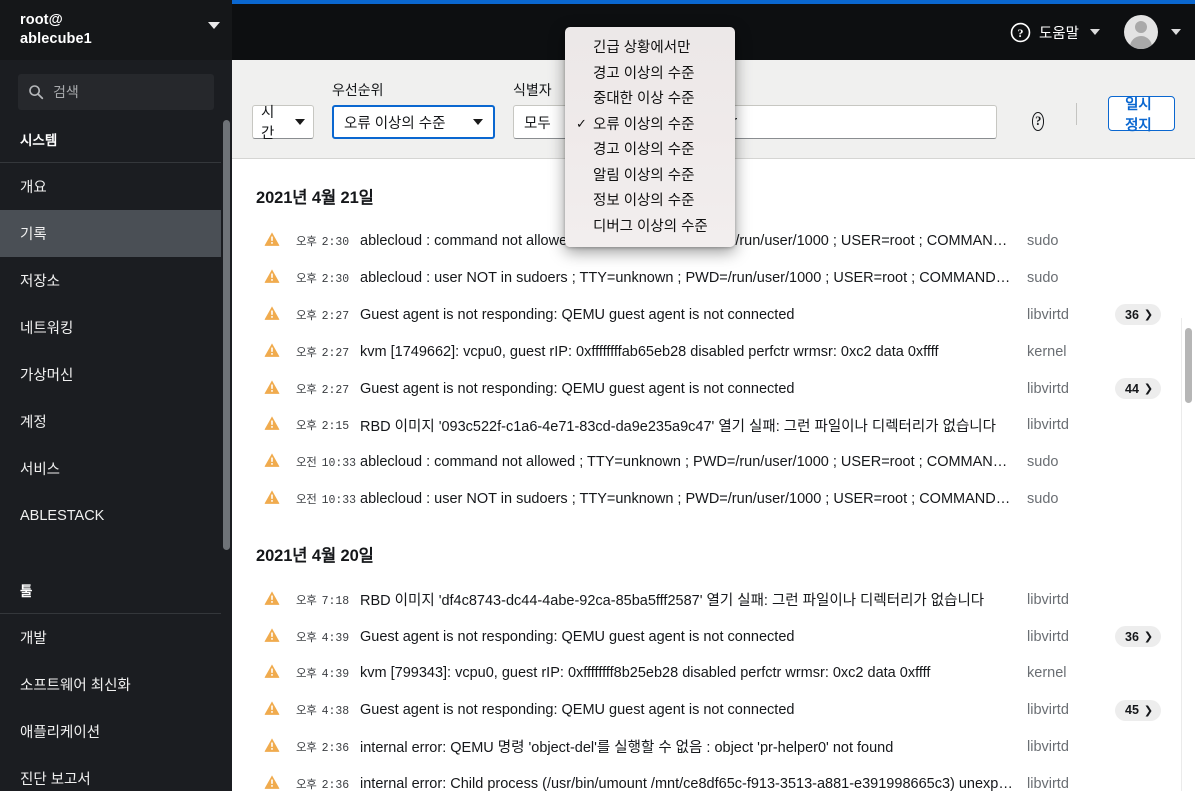  Describe the element at coordinates (116, 593) in the screenshot. I see `sidebar-section-tools: 툴` at that location.